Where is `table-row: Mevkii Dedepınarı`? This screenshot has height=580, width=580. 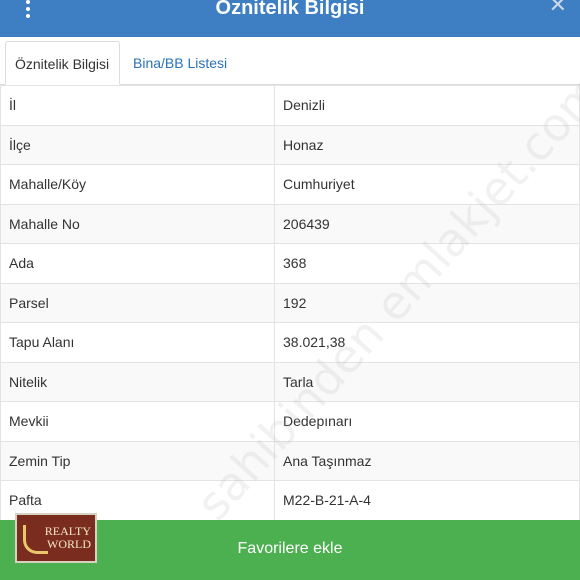 table-row: Mevkii Dedepınarı is located at coordinates (290, 421).